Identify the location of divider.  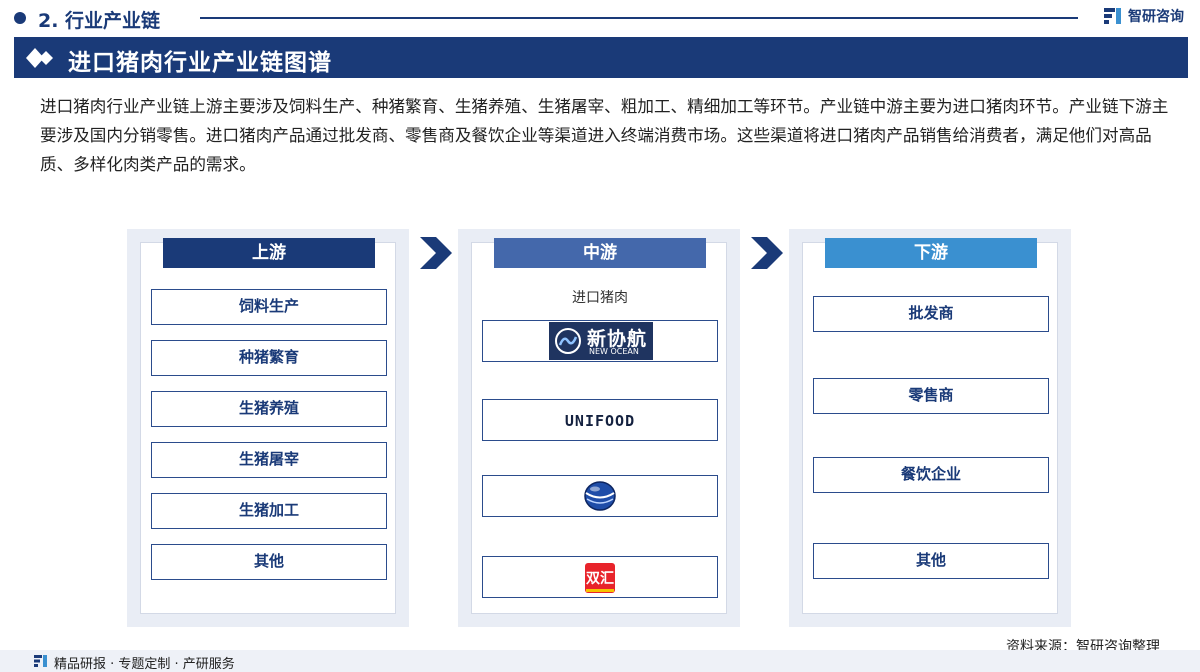
(639, 18).